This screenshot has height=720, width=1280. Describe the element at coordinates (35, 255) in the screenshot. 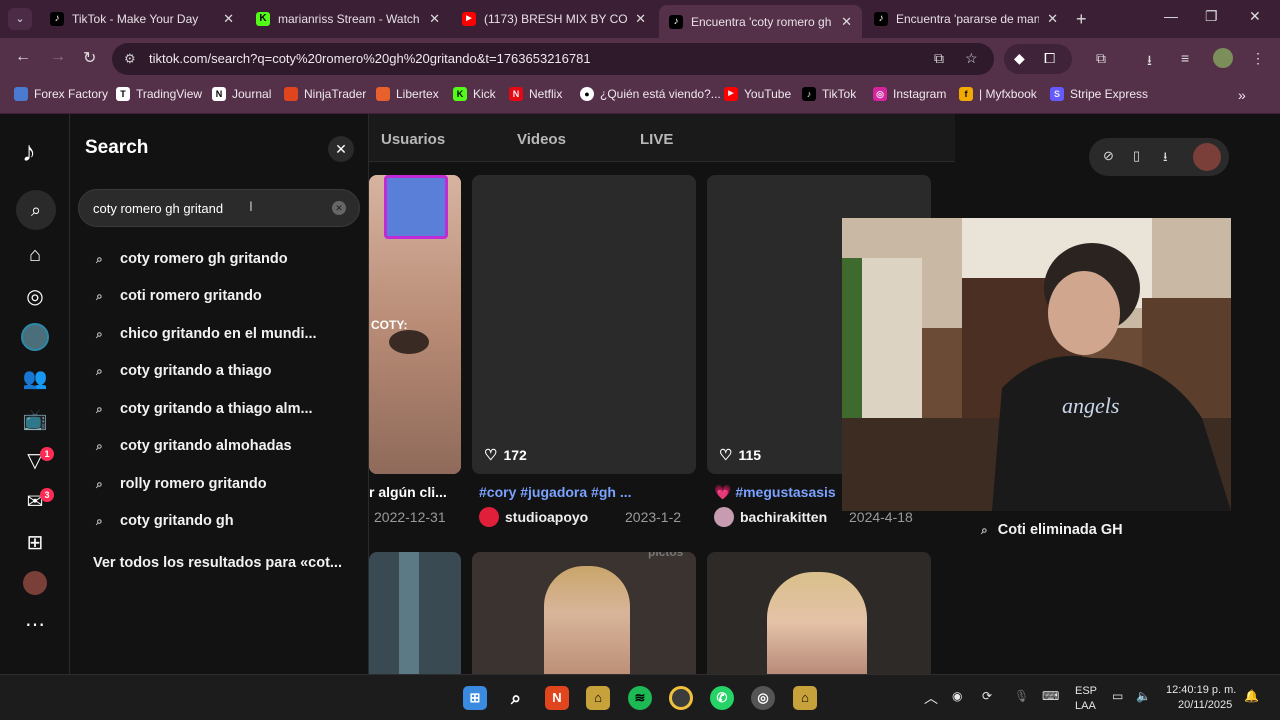

I see `home-icon: ⌂` at that location.